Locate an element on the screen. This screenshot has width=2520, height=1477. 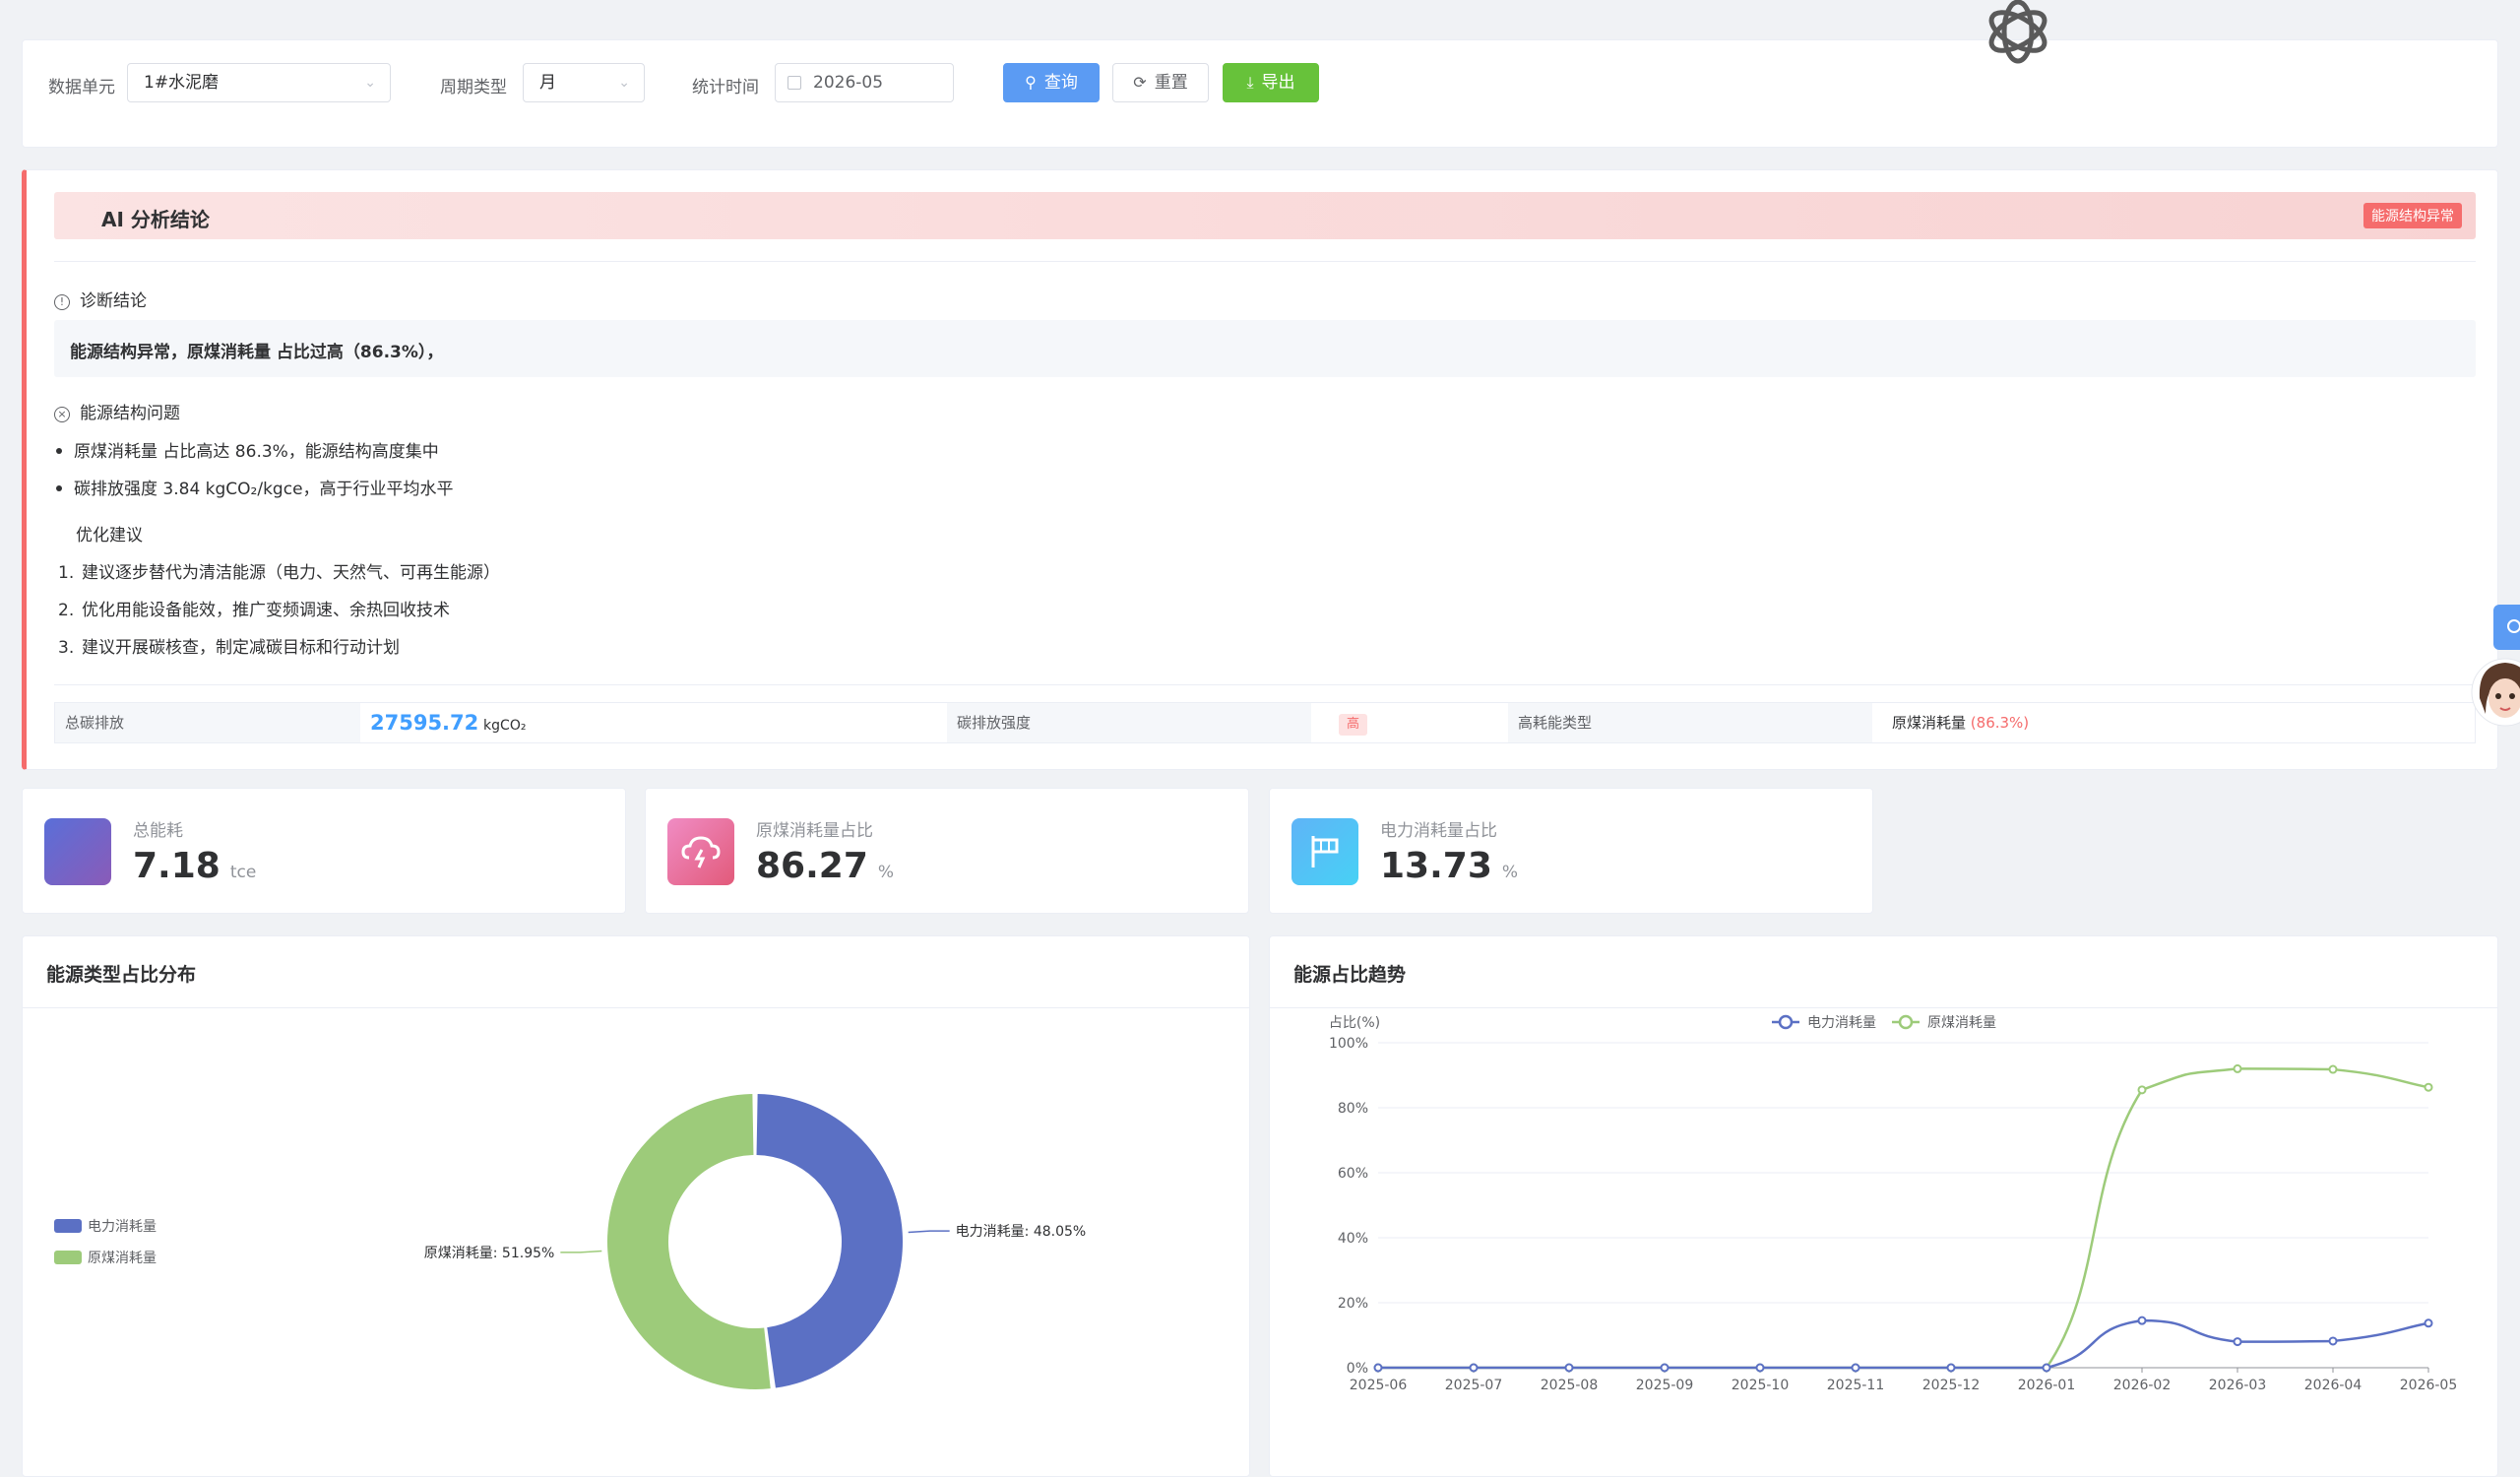
unit-label: 数据单元 is located at coordinates (81, 87).